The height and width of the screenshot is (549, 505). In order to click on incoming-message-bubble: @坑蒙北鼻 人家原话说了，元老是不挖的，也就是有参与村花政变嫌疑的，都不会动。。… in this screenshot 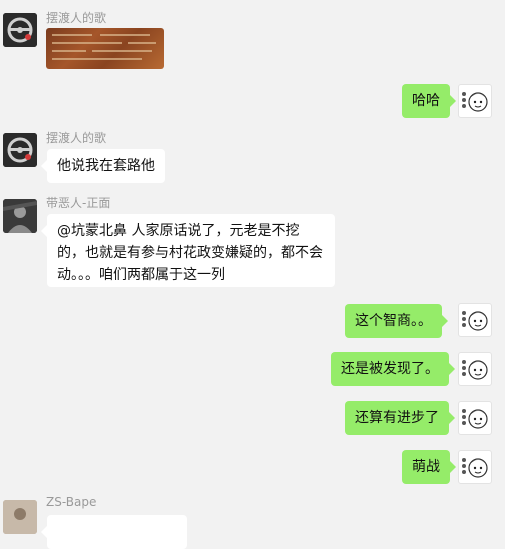, I will do `click(188, 250)`.